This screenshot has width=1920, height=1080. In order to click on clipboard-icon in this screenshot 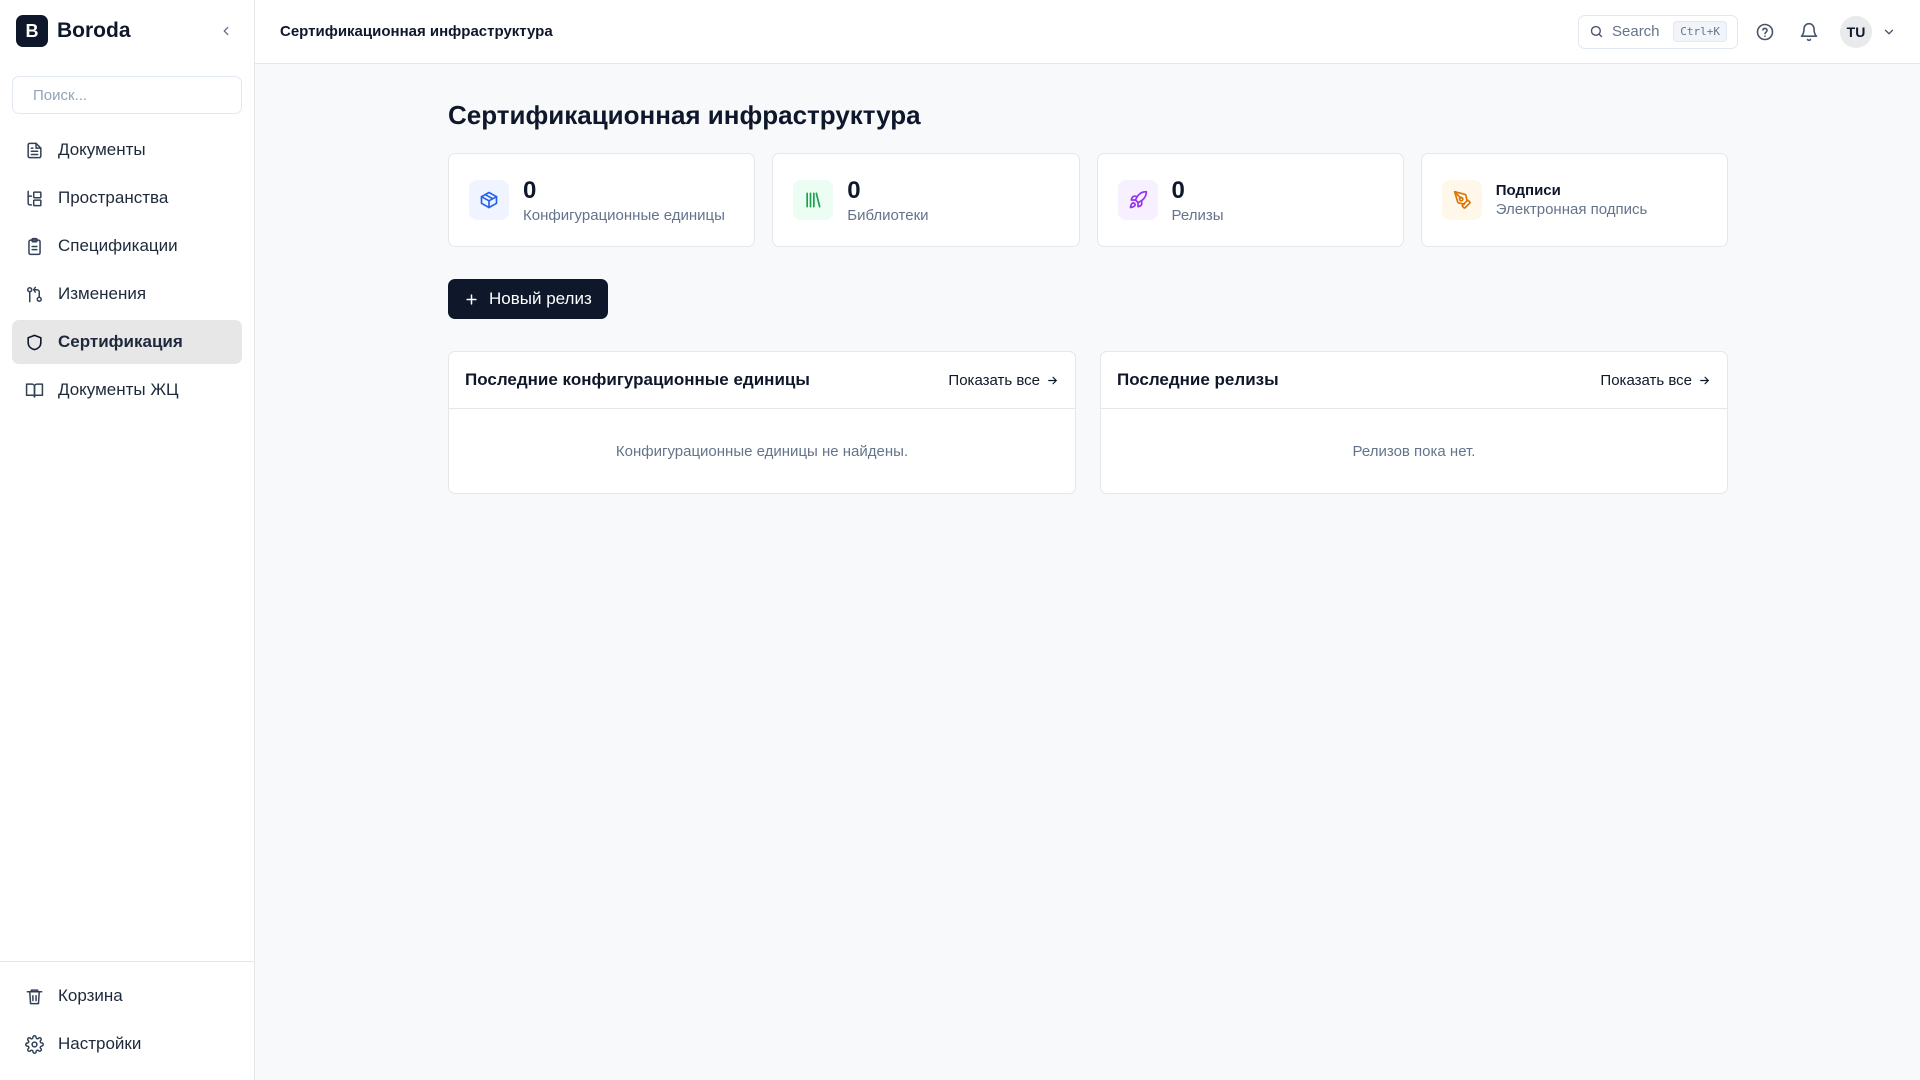, I will do `click(34, 246)`.